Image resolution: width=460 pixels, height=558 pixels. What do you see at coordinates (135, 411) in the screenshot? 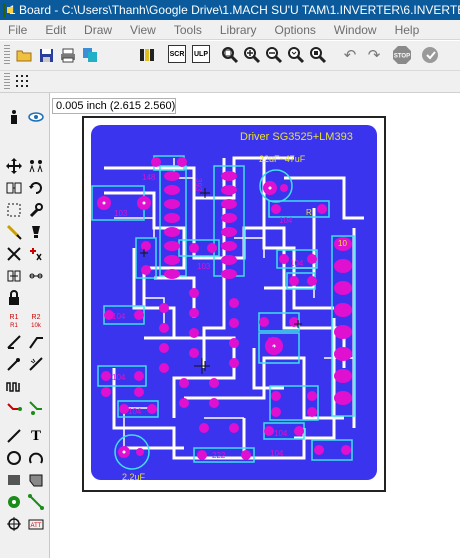
I see `label-104-f: 104` at bounding box center [135, 411].